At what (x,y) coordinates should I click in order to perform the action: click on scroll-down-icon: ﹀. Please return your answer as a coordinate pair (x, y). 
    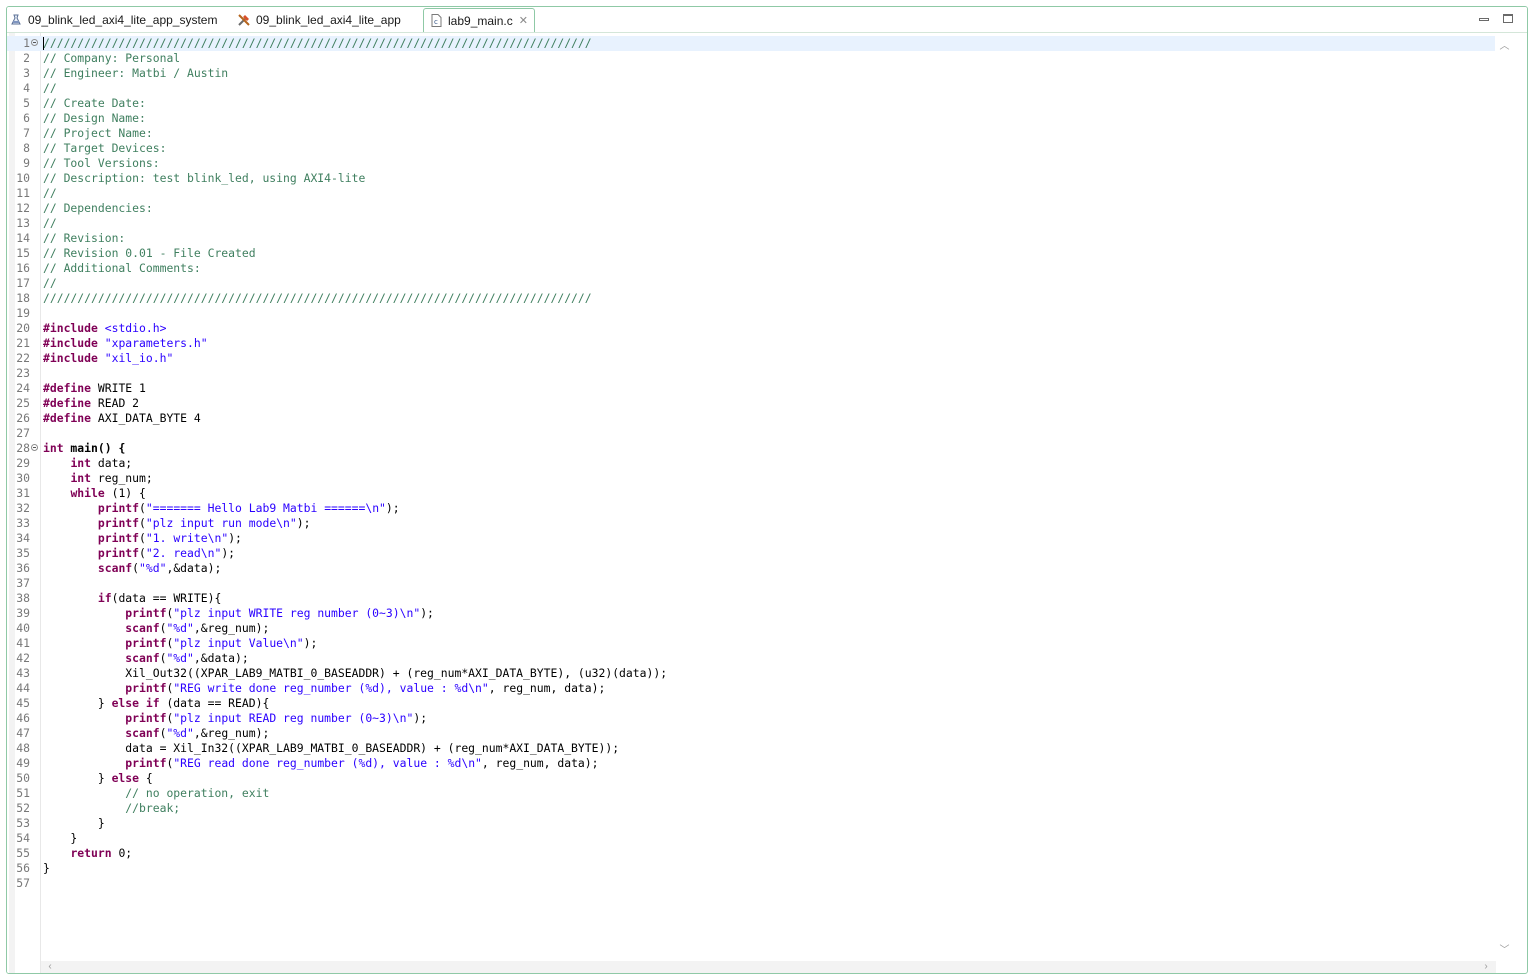
    Looking at the image, I should click on (1504, 950).